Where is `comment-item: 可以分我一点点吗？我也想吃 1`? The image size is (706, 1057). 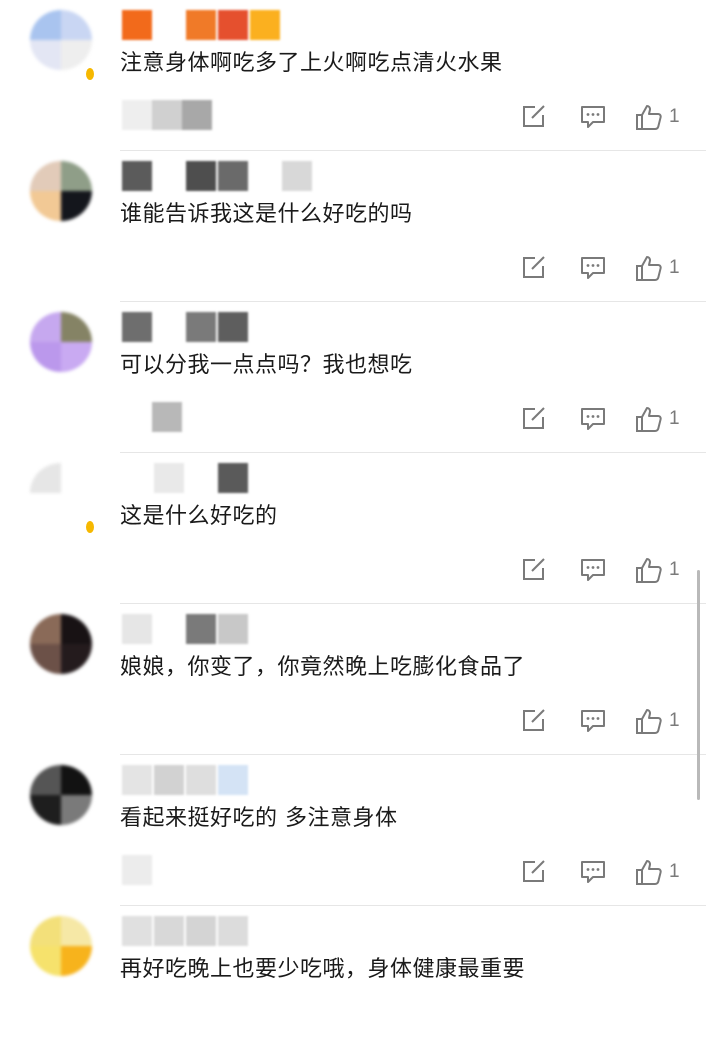 comment-item: 可以分我一点点吗？我也想吃 1 is located at coordinates (353, 377).